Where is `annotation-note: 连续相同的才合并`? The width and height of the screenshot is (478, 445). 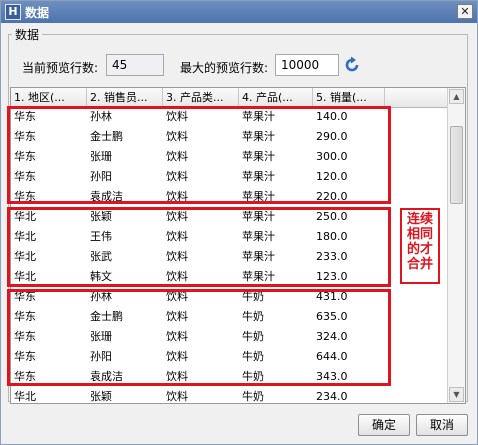
annotation-note: 连续相同的才合并 is located at coordinates (420, 246).